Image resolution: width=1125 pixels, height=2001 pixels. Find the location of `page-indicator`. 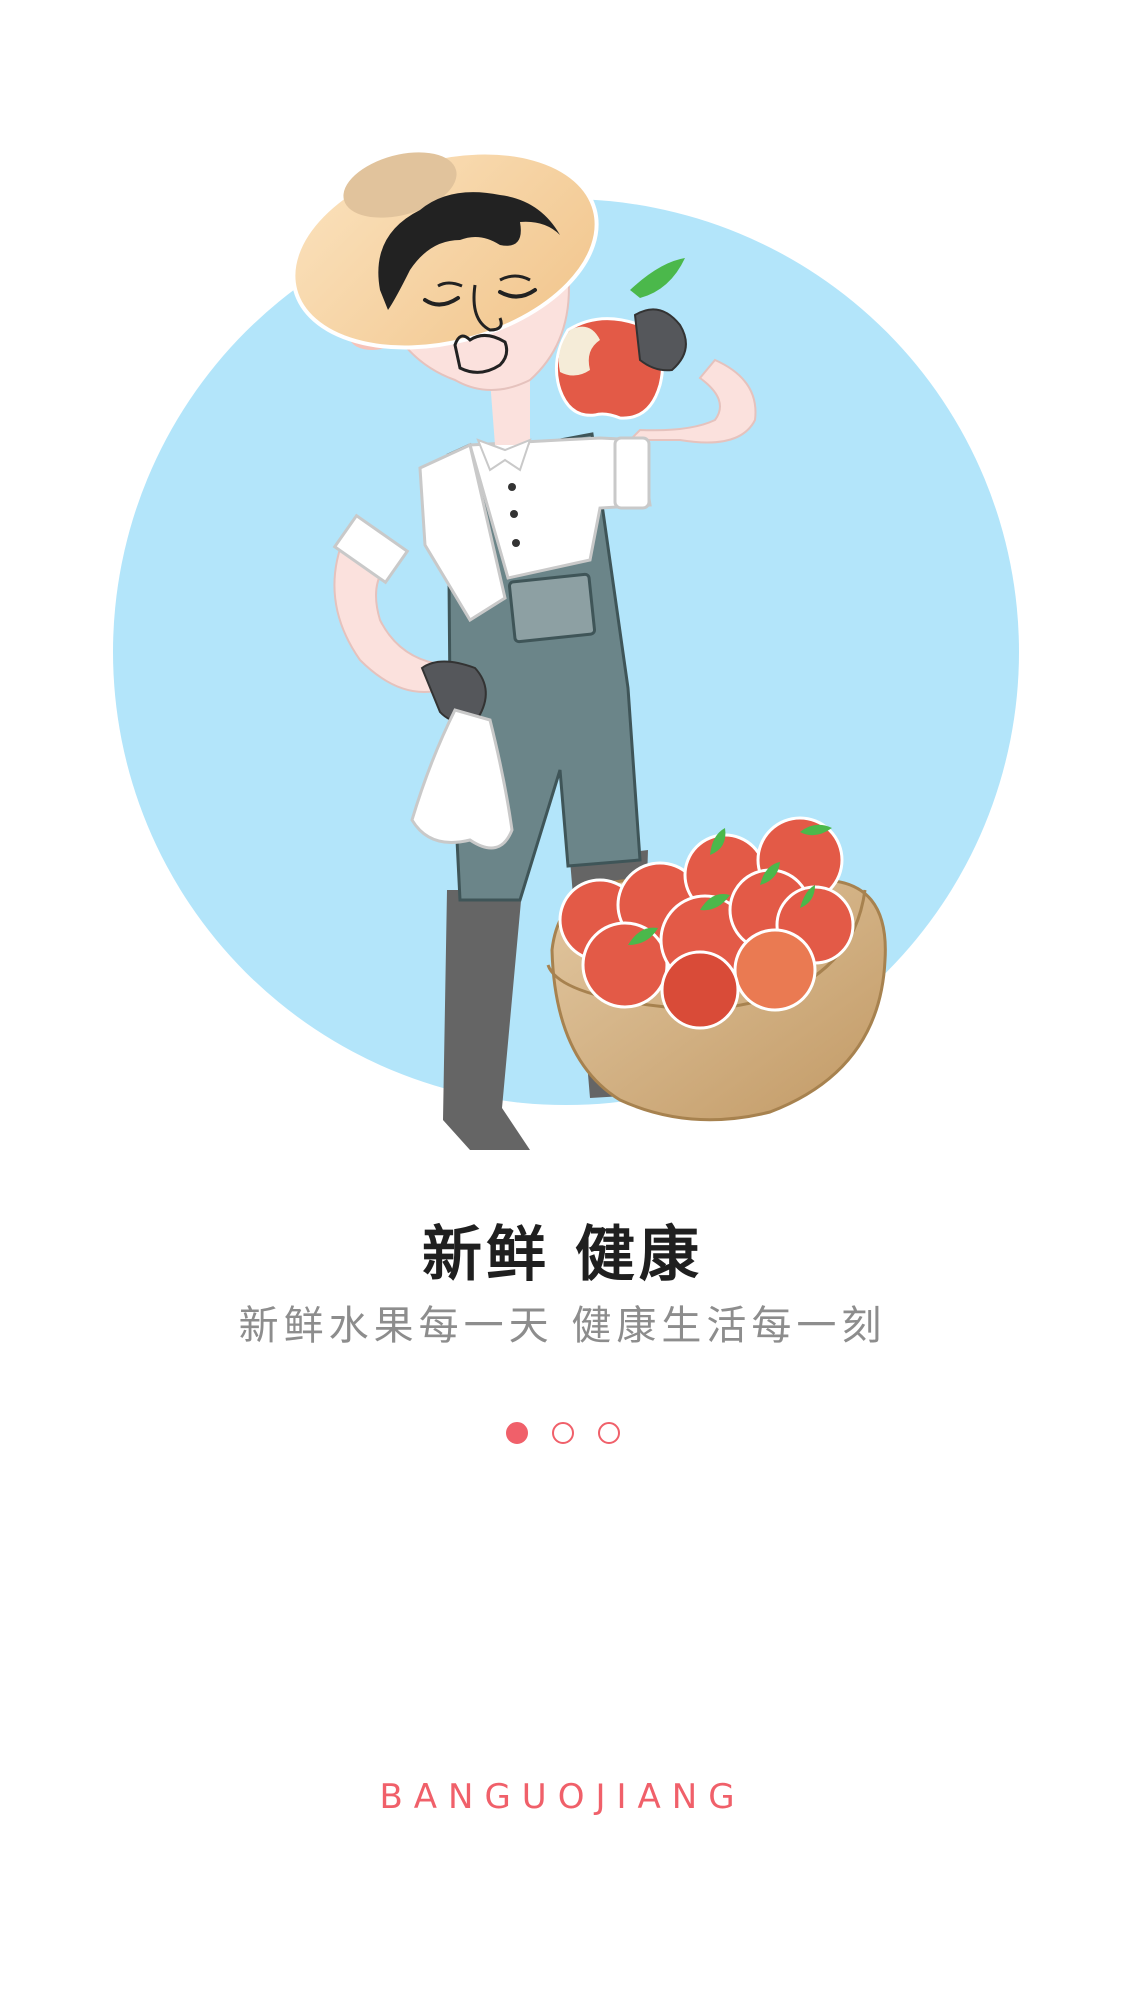

page-indicator is located at coordinates (562, 1434).